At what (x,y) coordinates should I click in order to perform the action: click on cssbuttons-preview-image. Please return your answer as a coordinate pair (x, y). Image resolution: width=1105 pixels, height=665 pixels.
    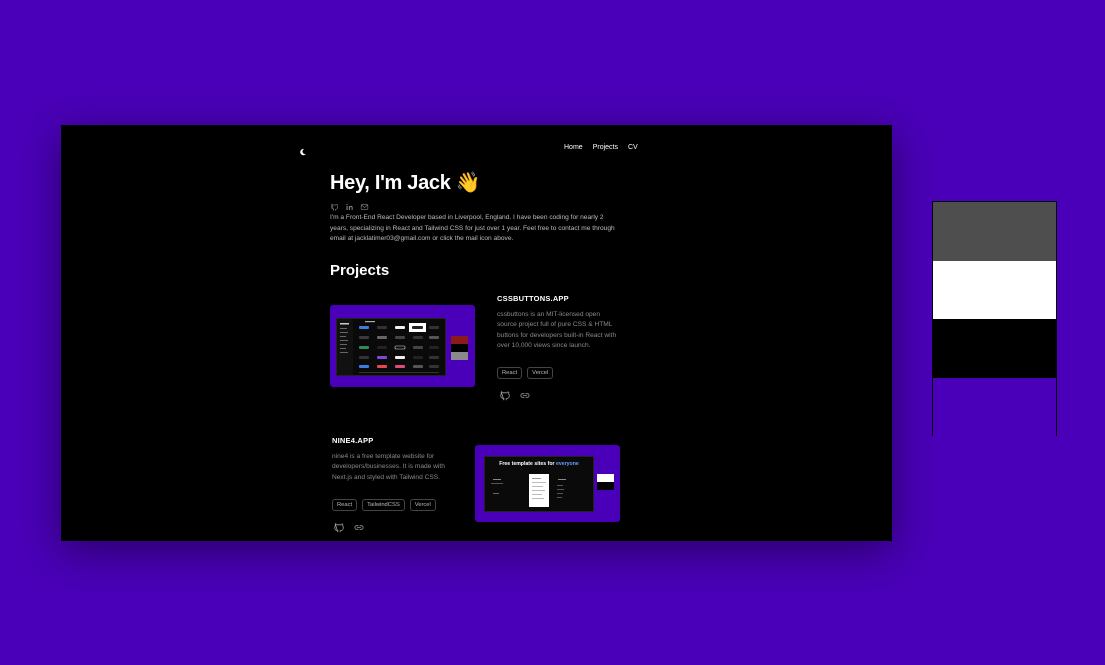
    Looking at the image, I should click on (402, 346).